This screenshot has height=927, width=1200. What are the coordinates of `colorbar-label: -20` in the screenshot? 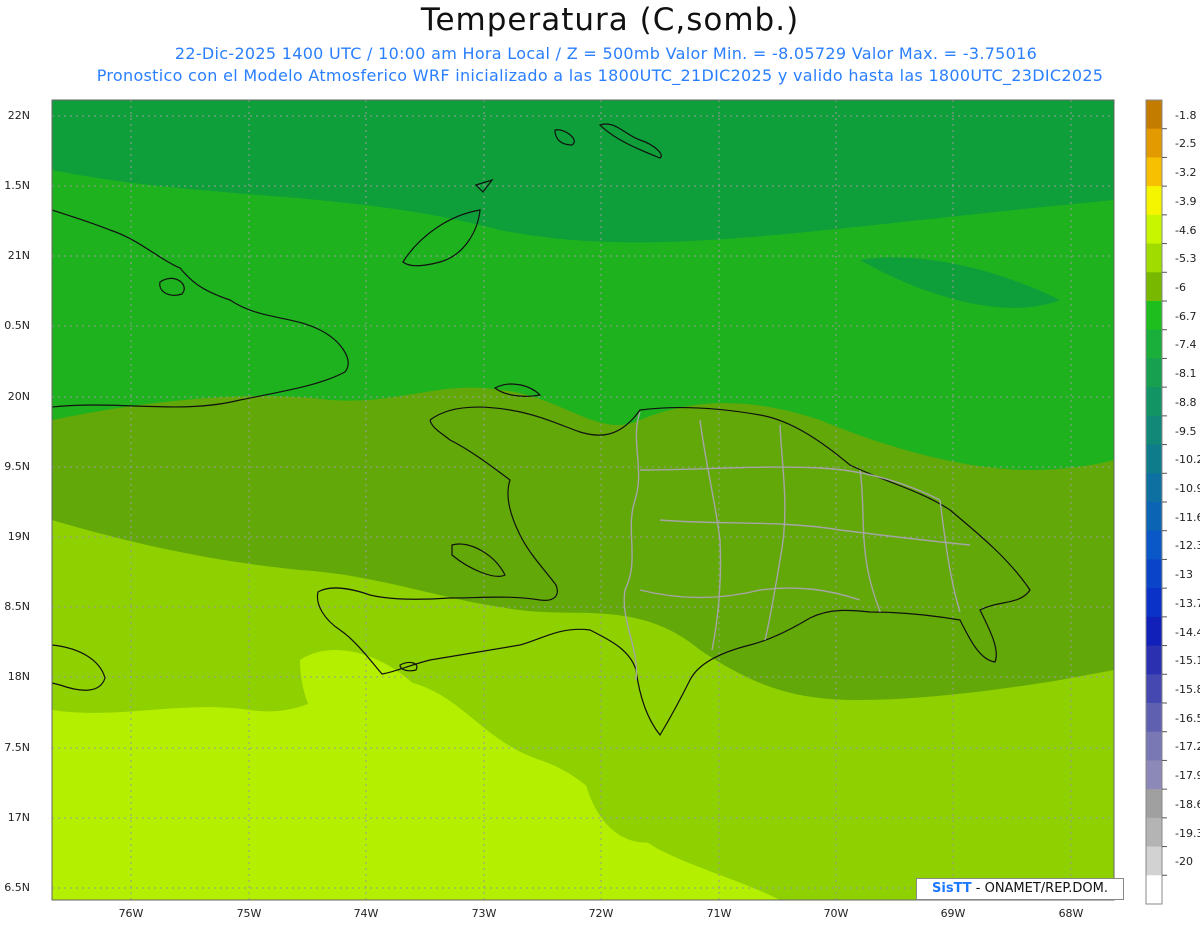 It's located at (1184, 862).